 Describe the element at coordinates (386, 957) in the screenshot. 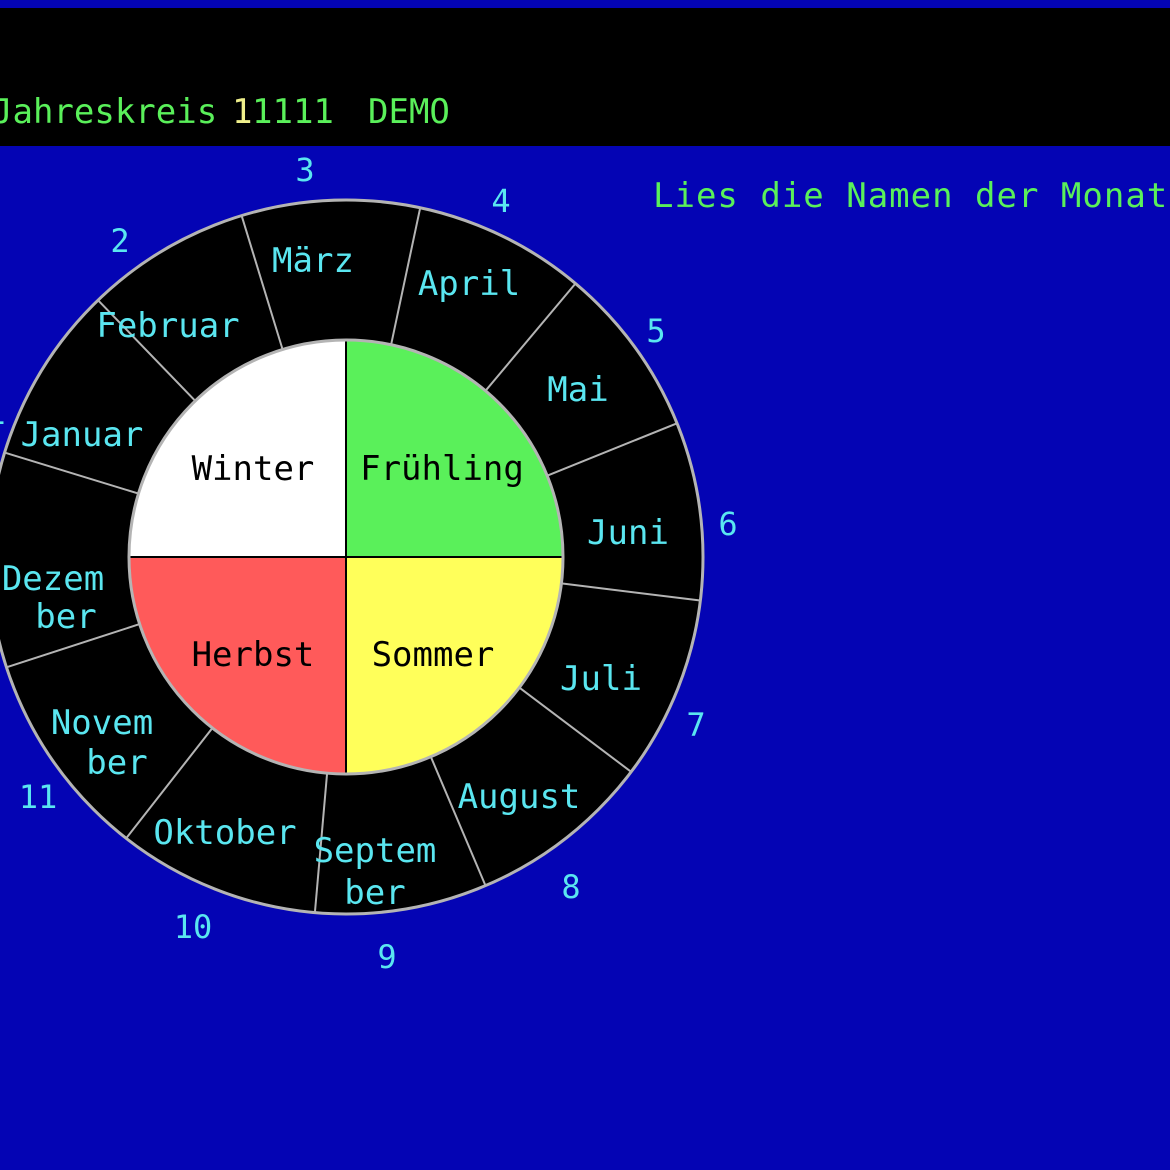

I see `month-number-9: 9` at that location.